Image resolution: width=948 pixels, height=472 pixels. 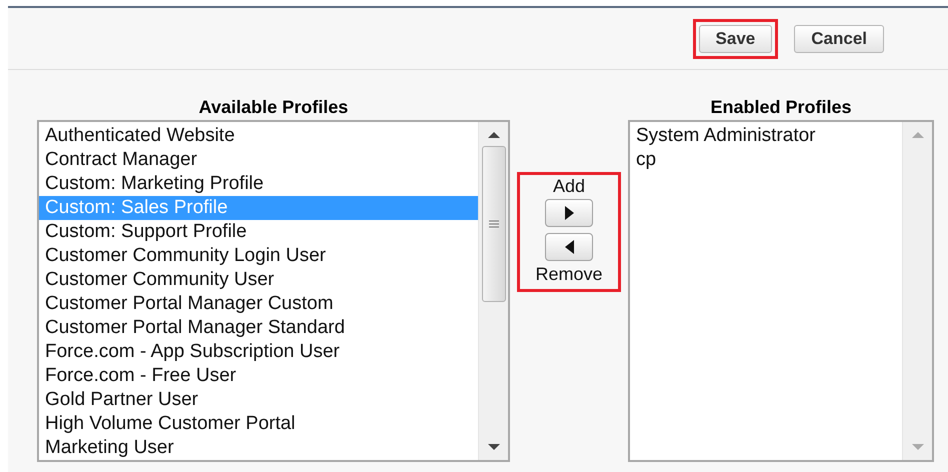 I want to click on remove-button, so click(x=569, y=247).